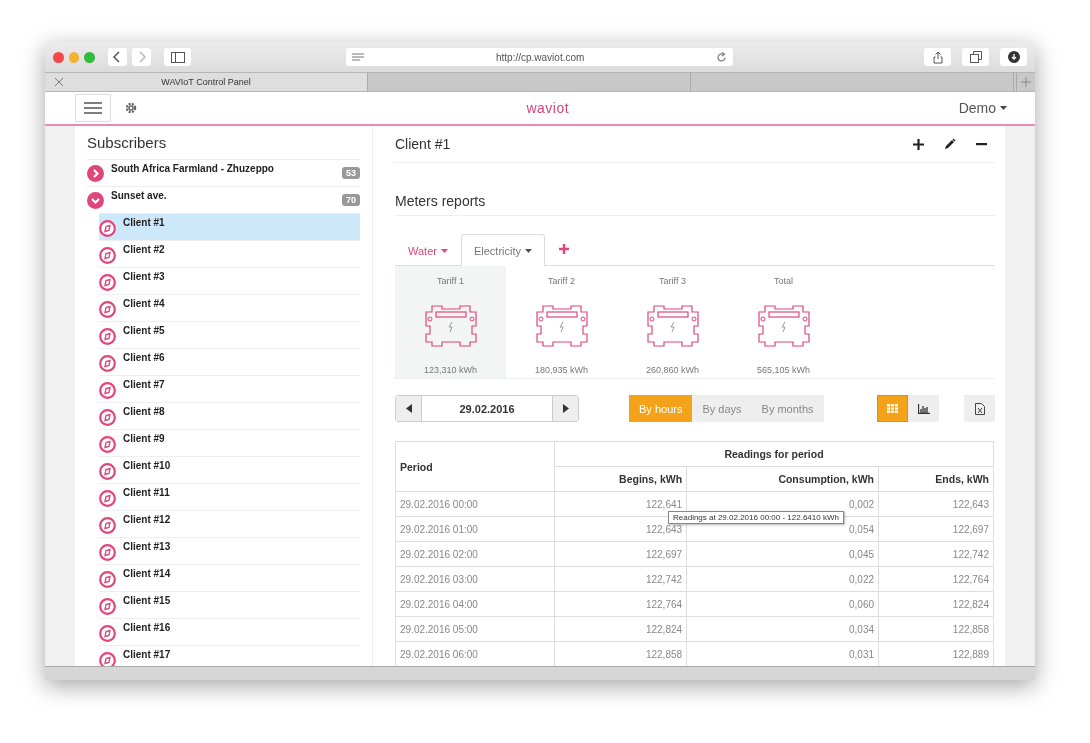 The height and width of the screenshot is (743, 1090). I want to click on remove-icon, so click(981, 144).